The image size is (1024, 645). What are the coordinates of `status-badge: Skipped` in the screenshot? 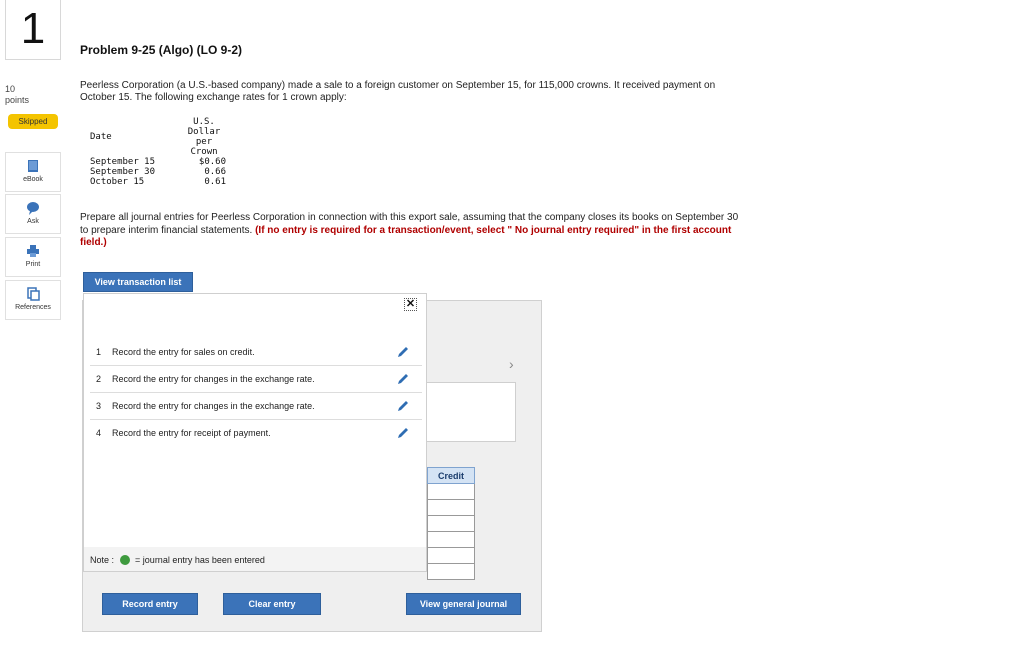 It's located at (33, 121).